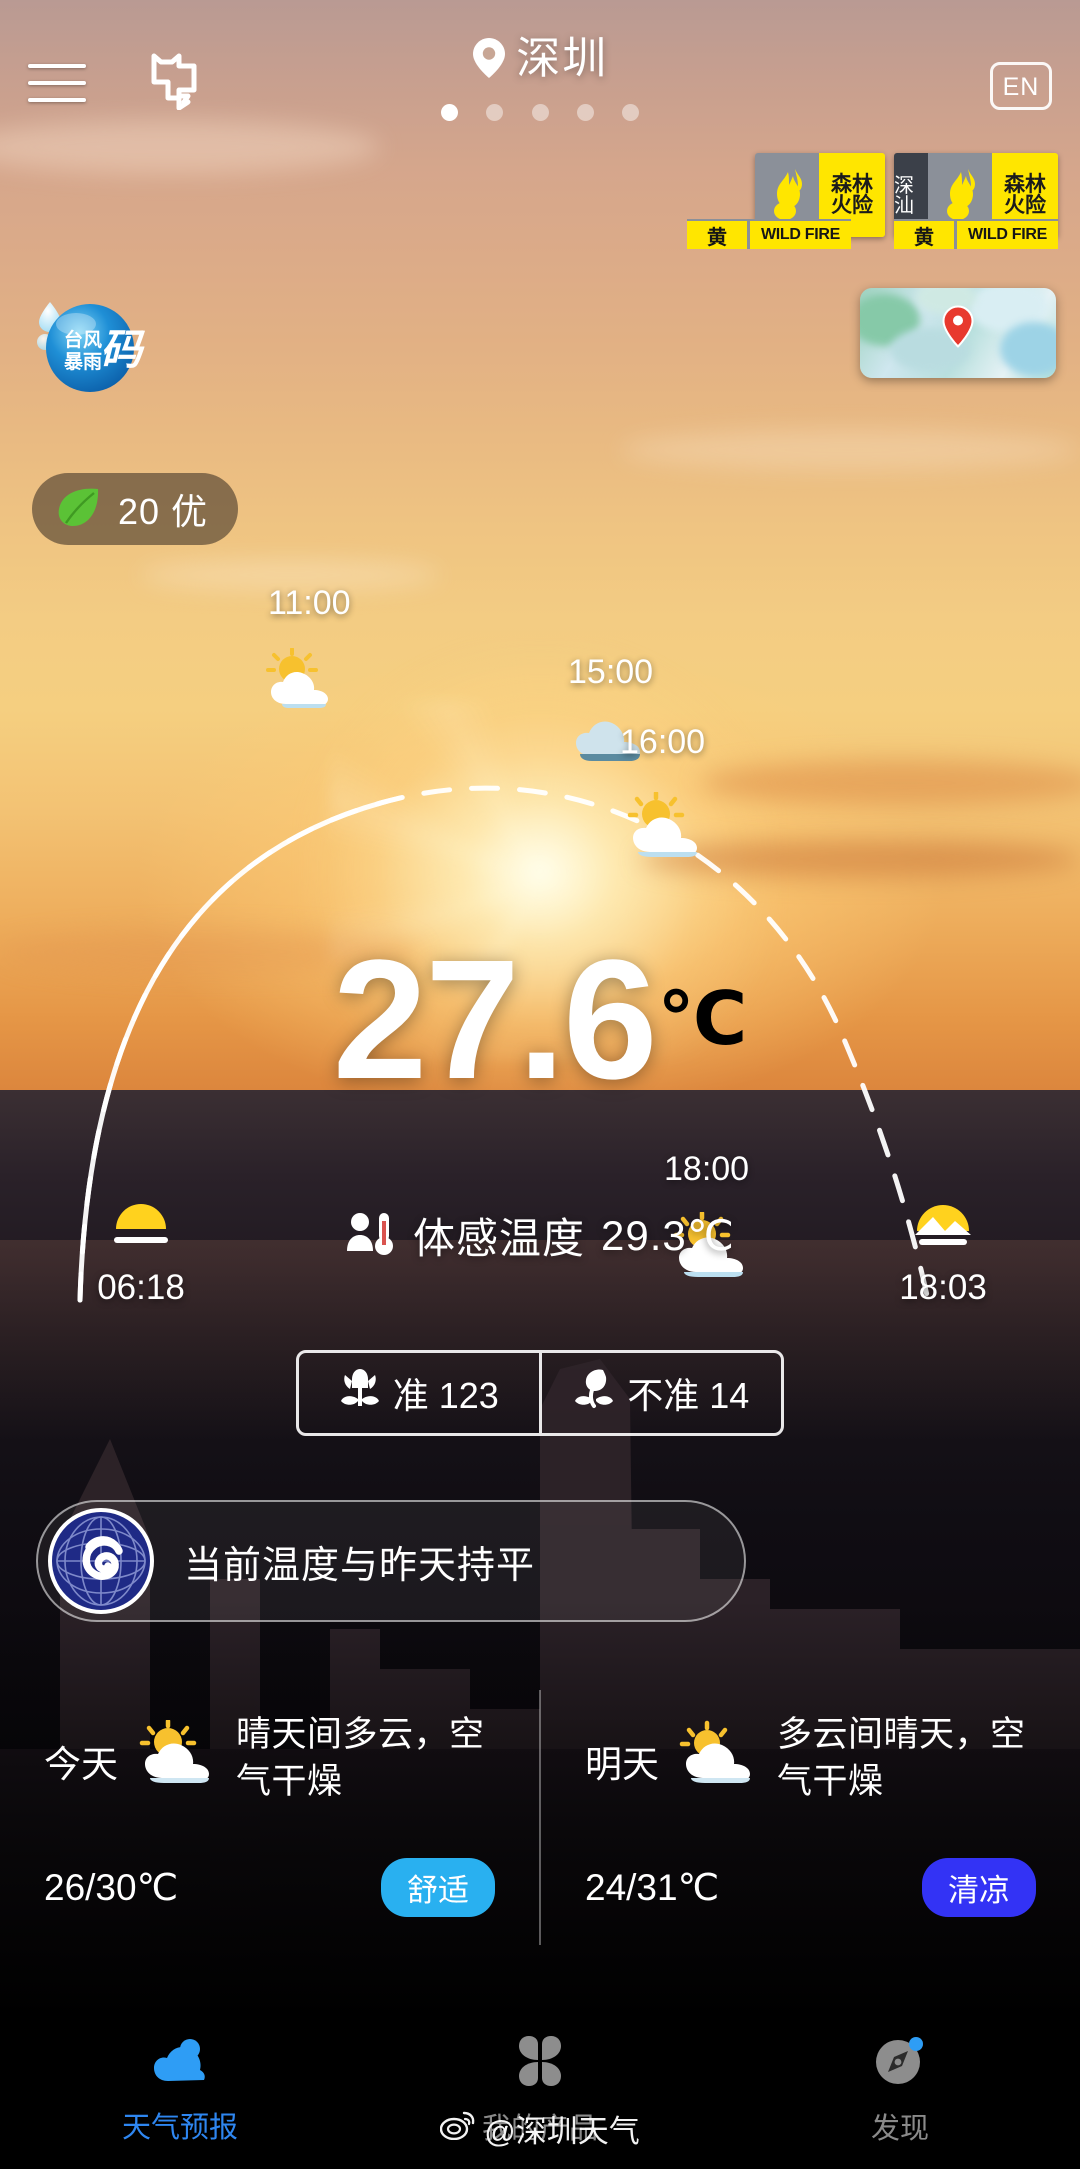 The height and width of the screenshot is (2169, 1080). I want to click on forecast-card-today: 今天 晴天间多云，空气干燥 26/30℃ 舒适, so click(269, 1817).